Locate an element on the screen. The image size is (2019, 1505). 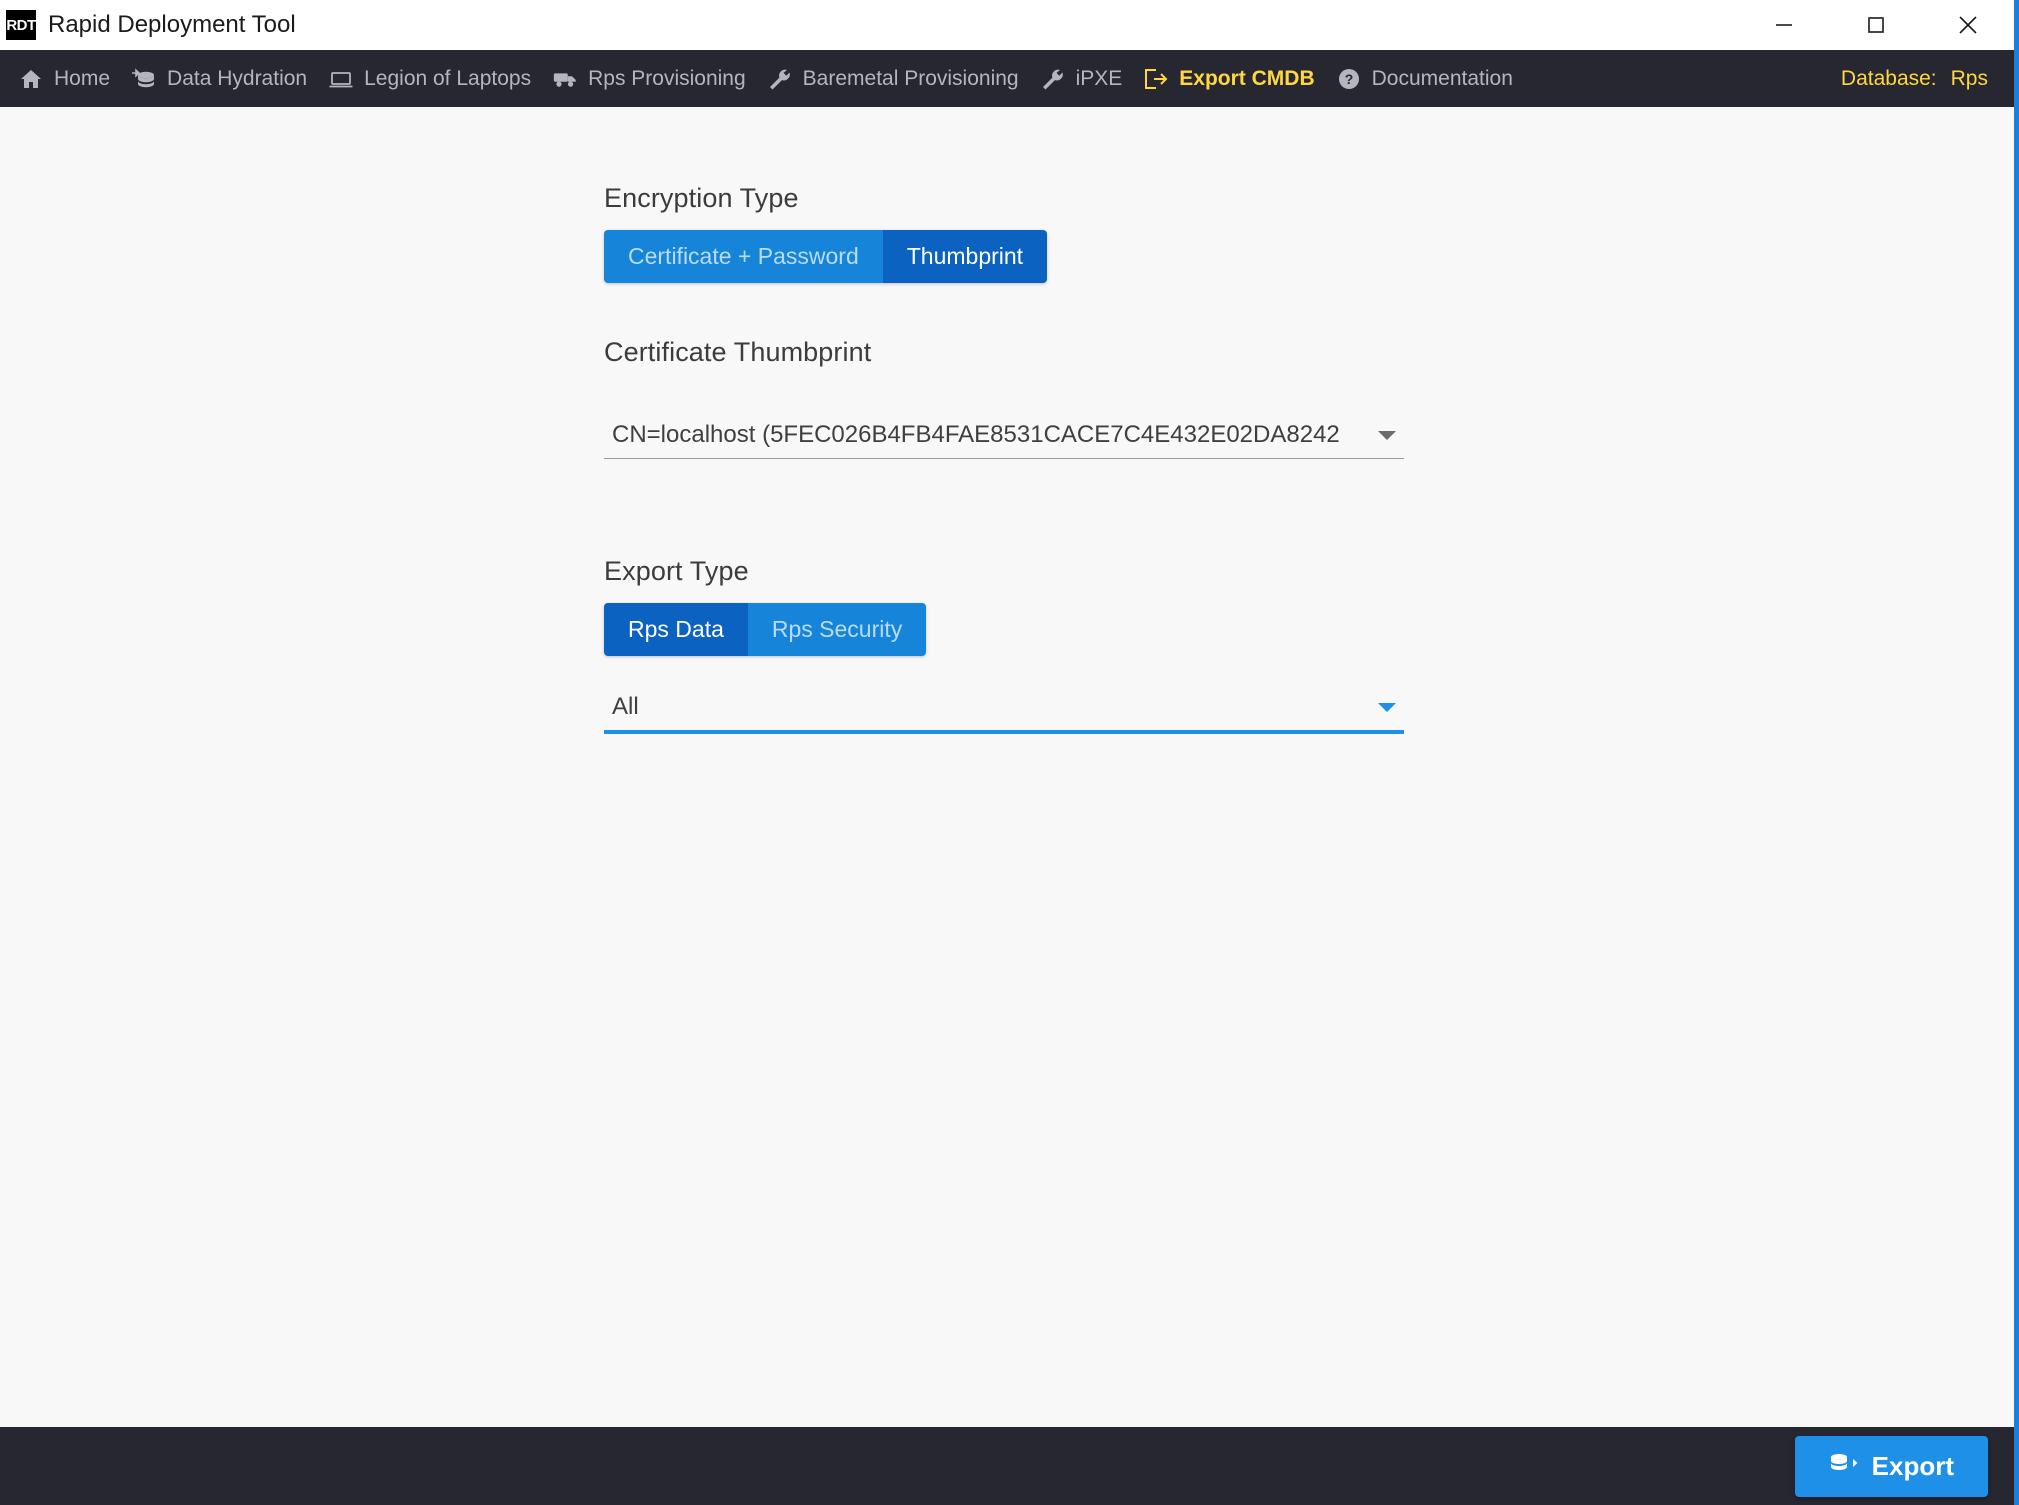
home-icon is located at coordinates (31, 79).